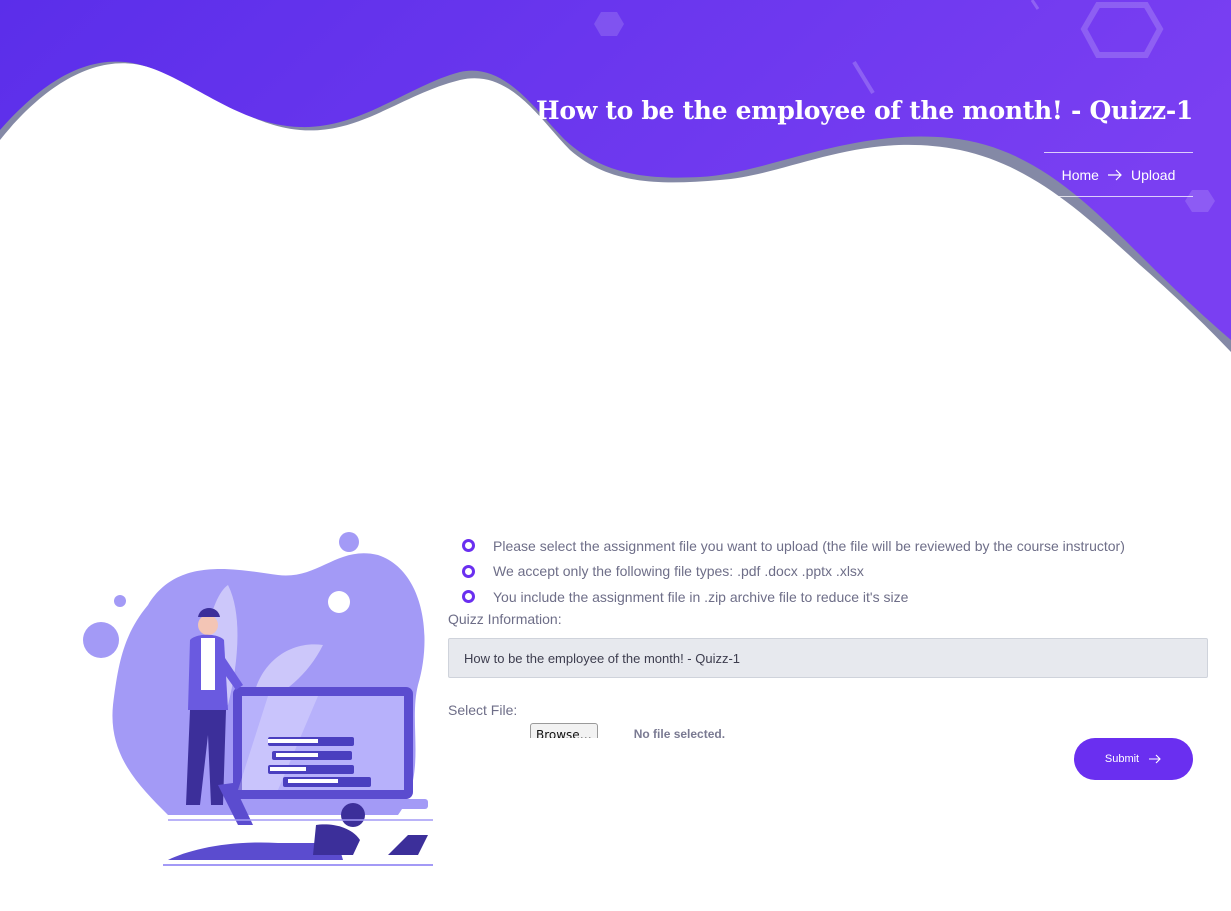 This screenshot has width=1231, height=911. I want to click on upload-illustration, so click(258, 699).